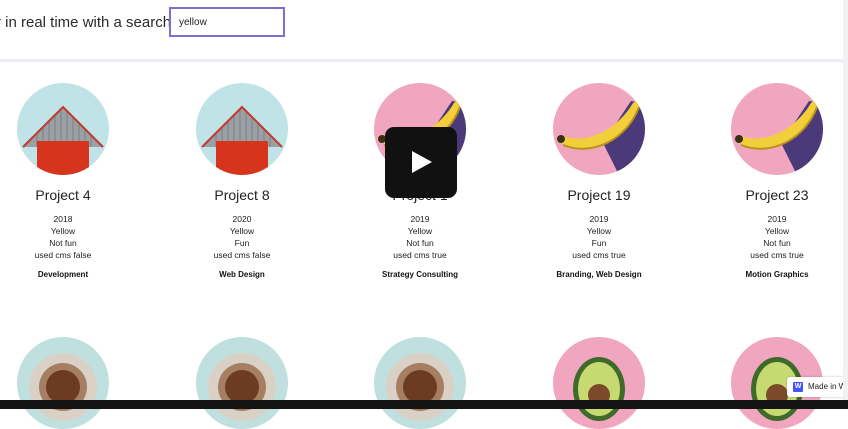 The width and height of the screenshot is (848, 429). What do you see at coordinates (845, 200) in the screenshot?
I see `scrollbar` at bounding box center [845, 200].